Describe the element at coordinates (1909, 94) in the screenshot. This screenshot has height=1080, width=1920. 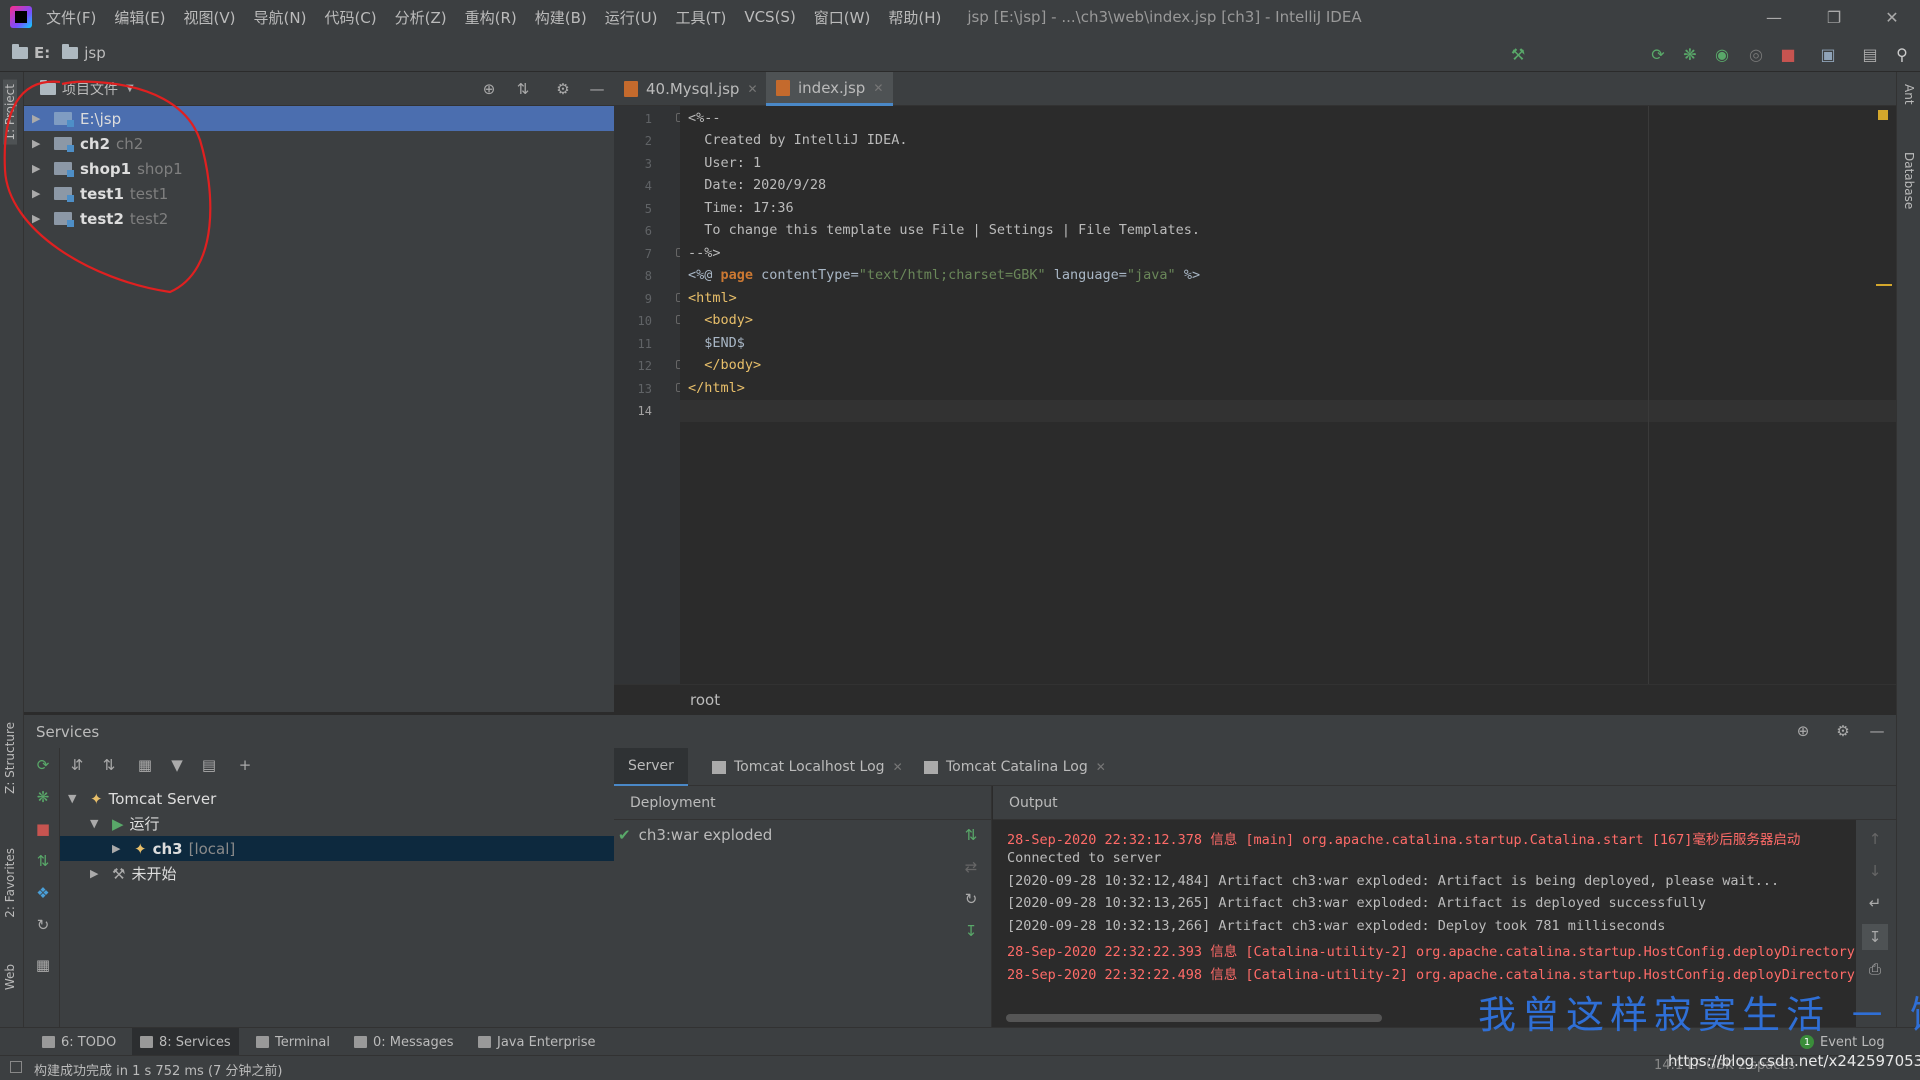
I see `tool-tab-ant: Ant` at that location.